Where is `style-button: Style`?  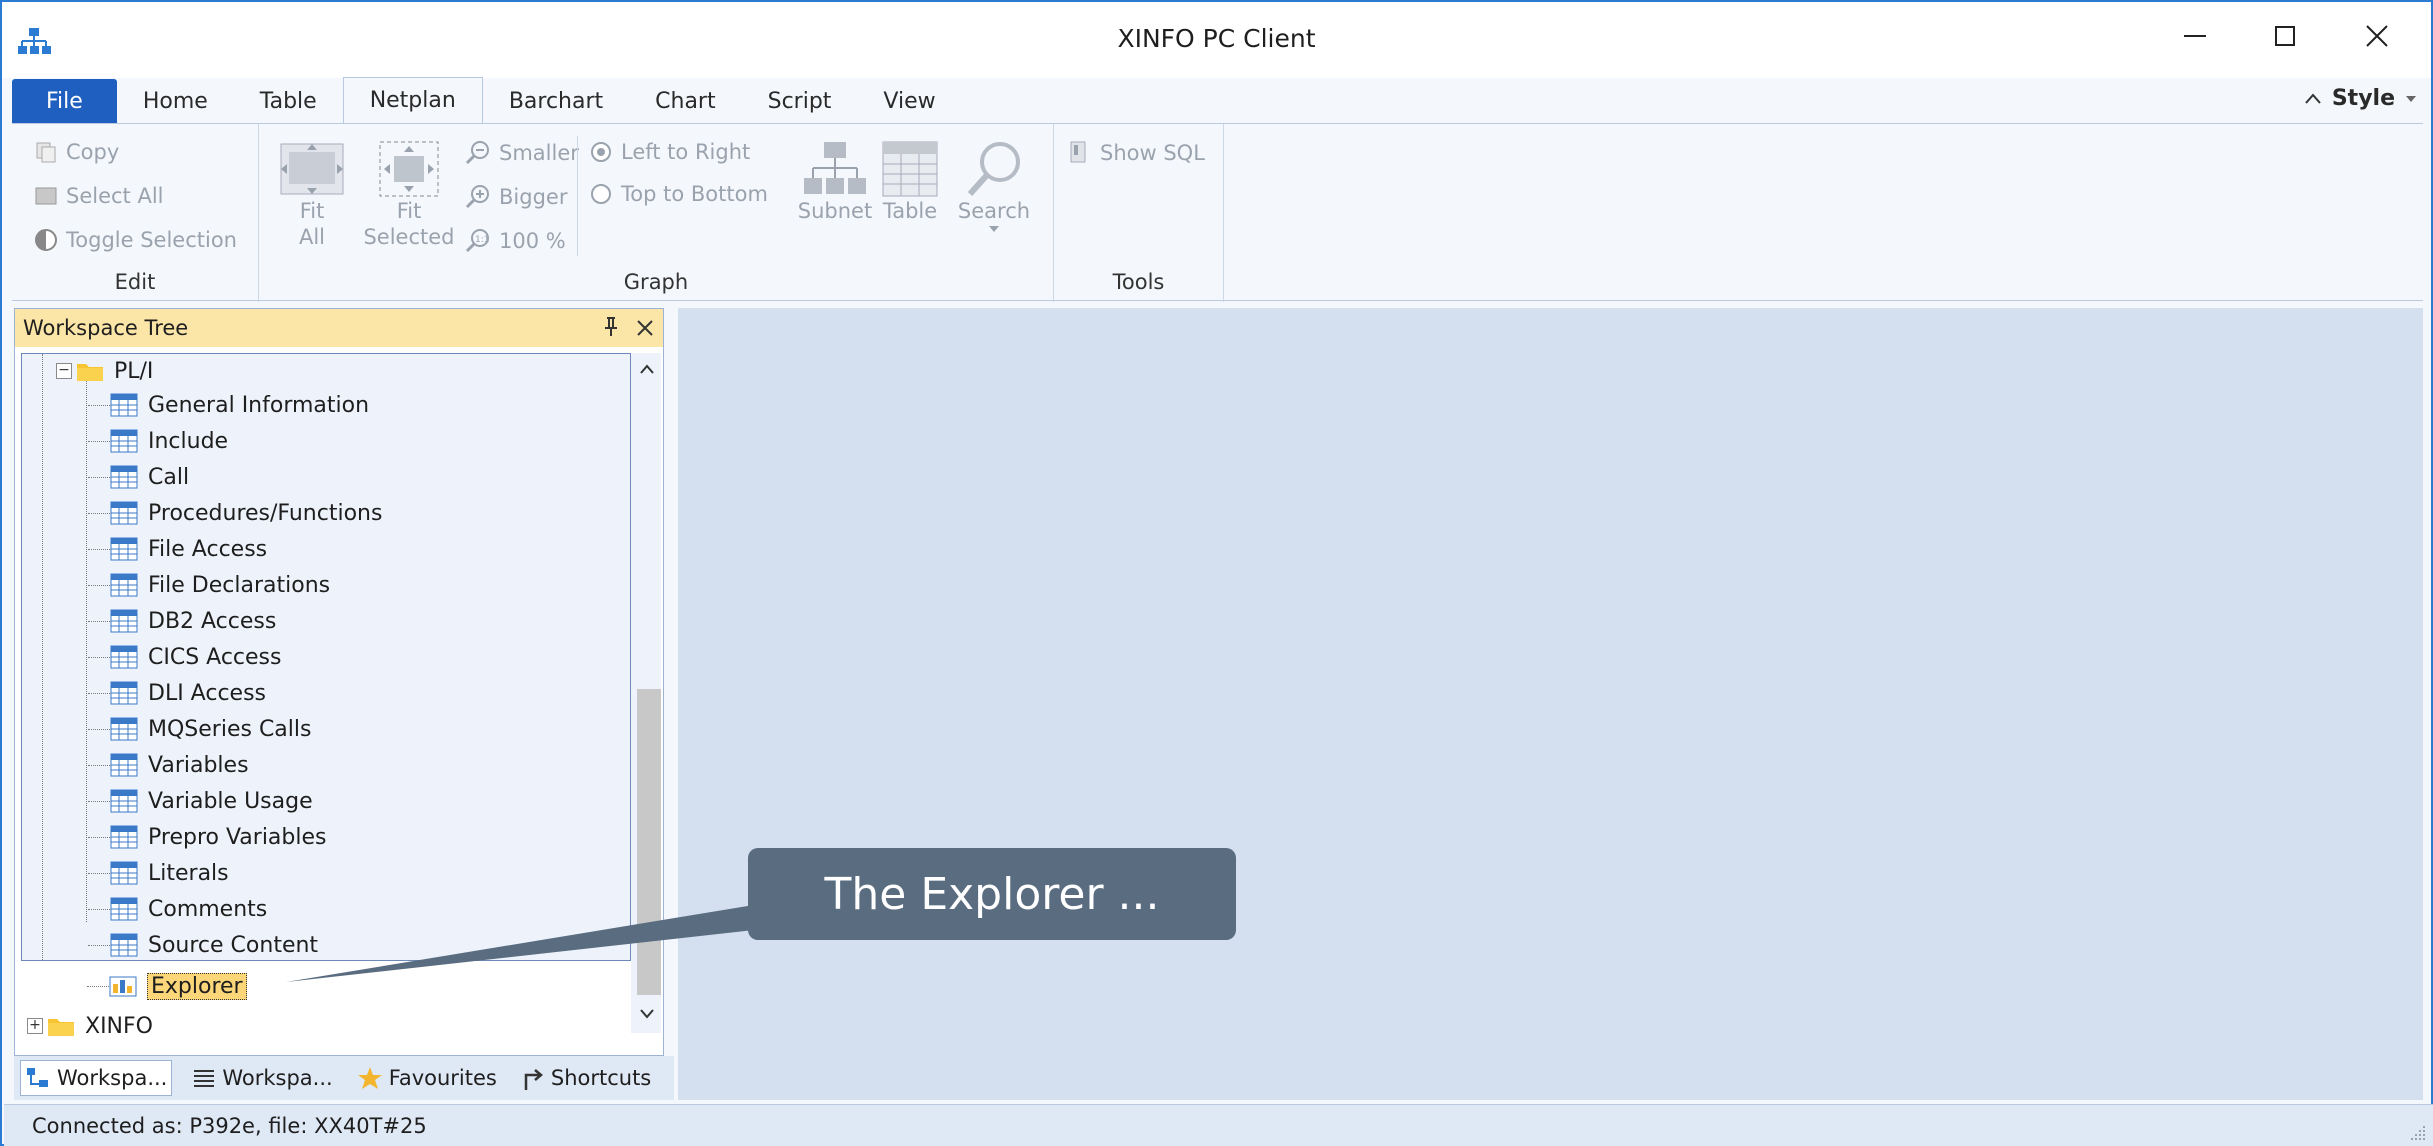
style-button: Style is located at coordinates (2360, 98).